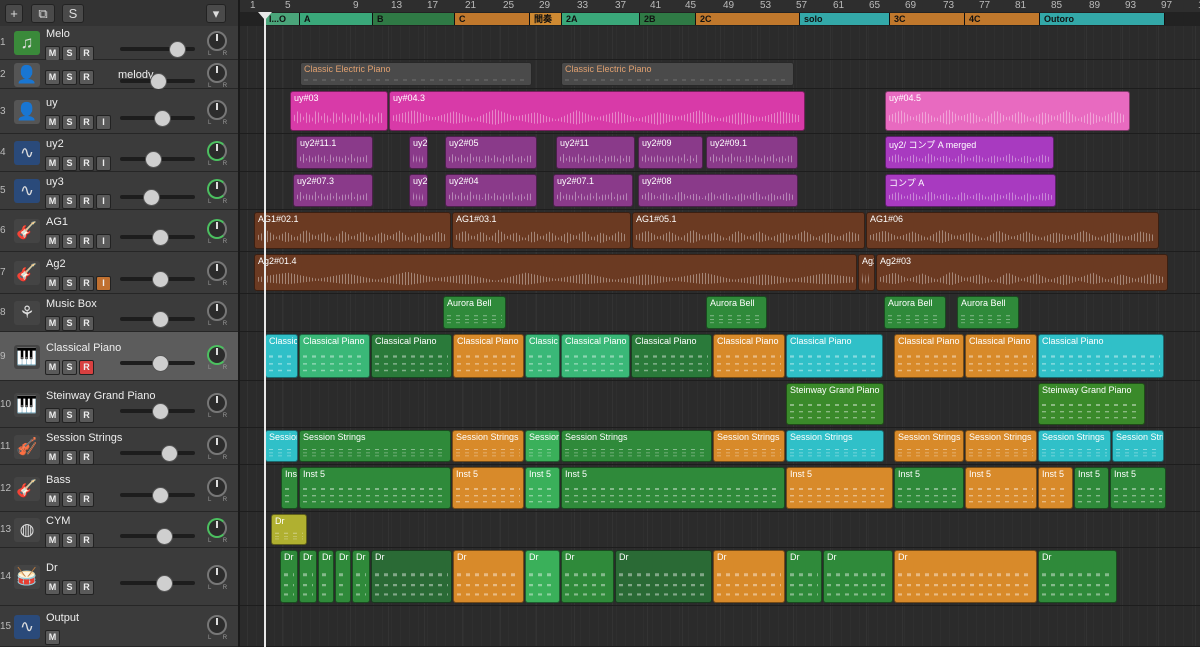  What do you see at coordinates (43, 13) in the screenshot?
I see `folder-stack-button: ⧉` at bounding box center [43, 13].